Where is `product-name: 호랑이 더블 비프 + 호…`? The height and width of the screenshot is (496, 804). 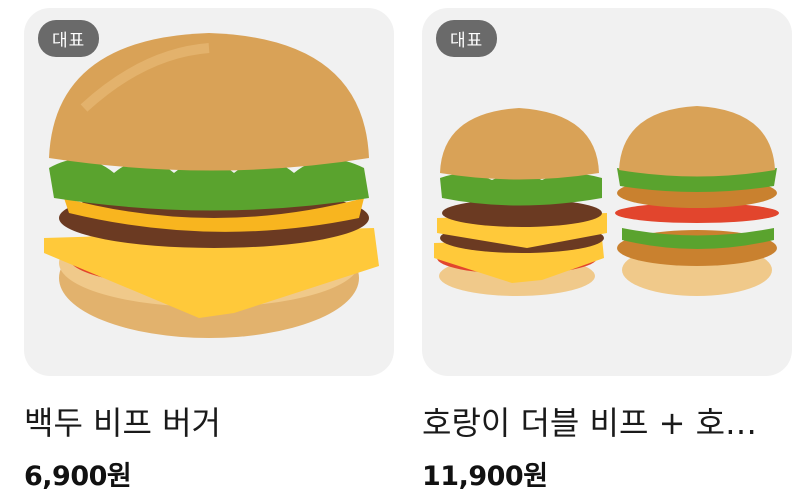 product-name: 호랑이 더블 비프 + 호… is located at coordinates (607, 421).